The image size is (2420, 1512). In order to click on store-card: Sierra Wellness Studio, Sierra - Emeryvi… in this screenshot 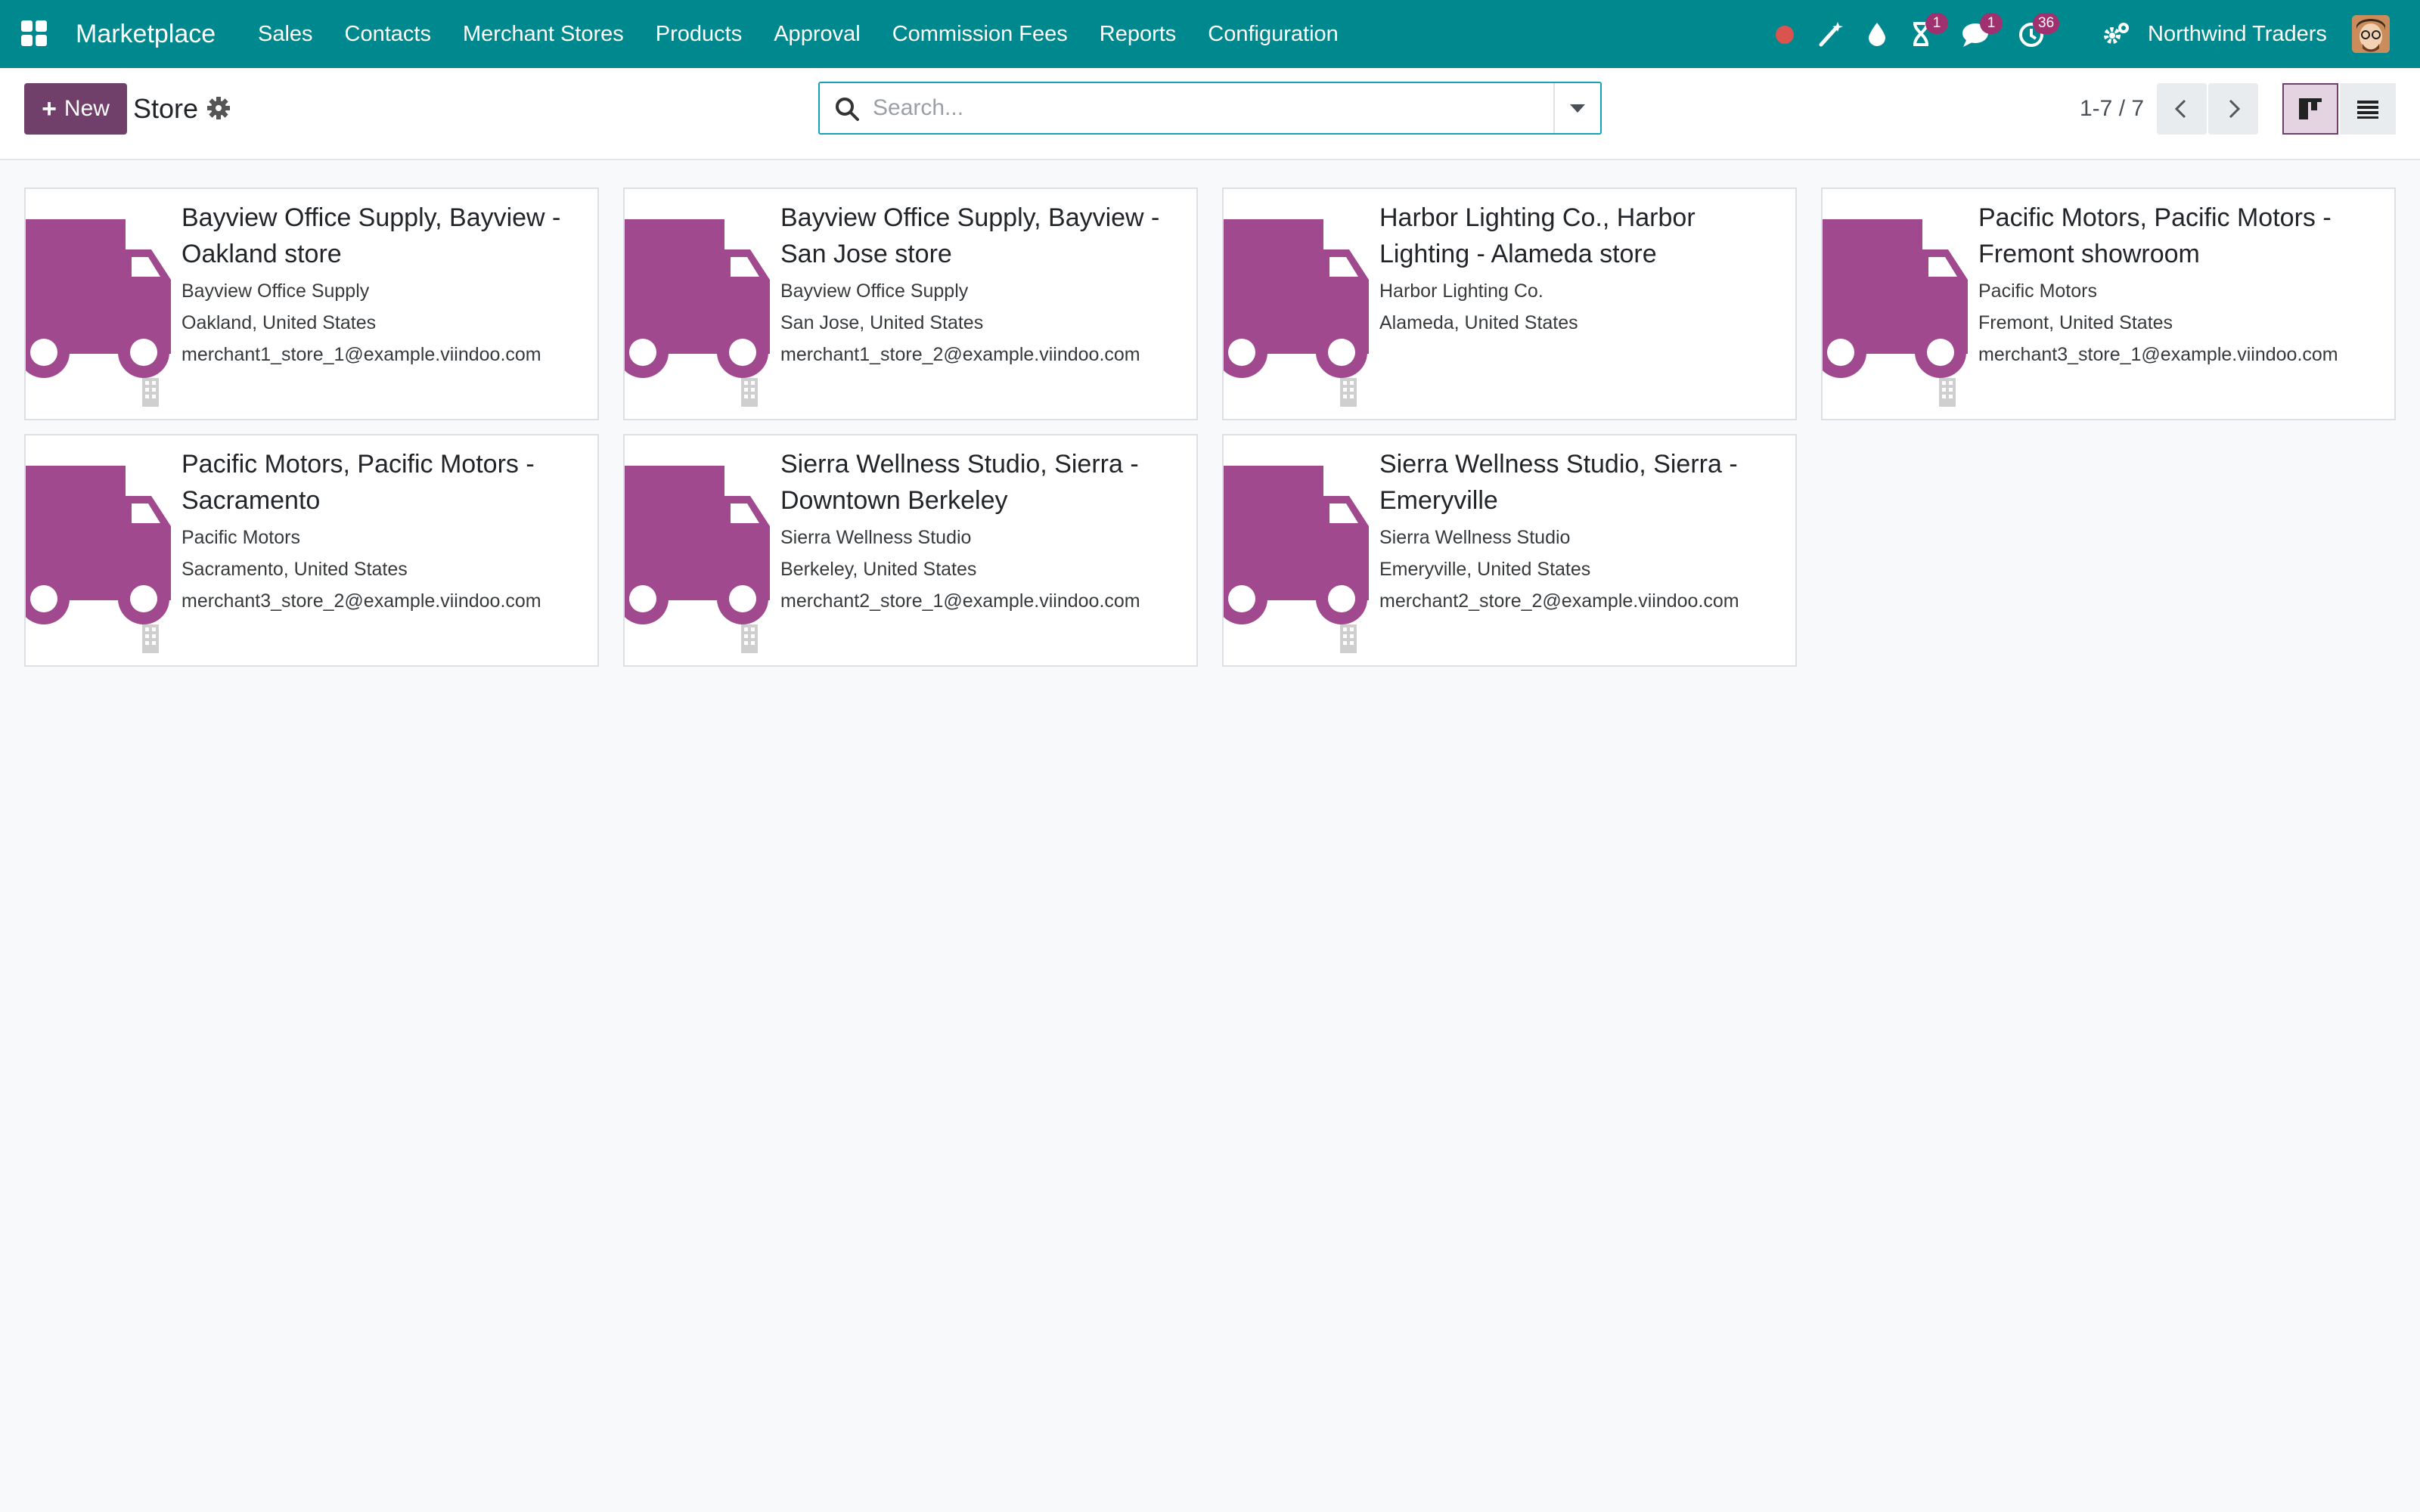, I will do `click(1509, 551)`.